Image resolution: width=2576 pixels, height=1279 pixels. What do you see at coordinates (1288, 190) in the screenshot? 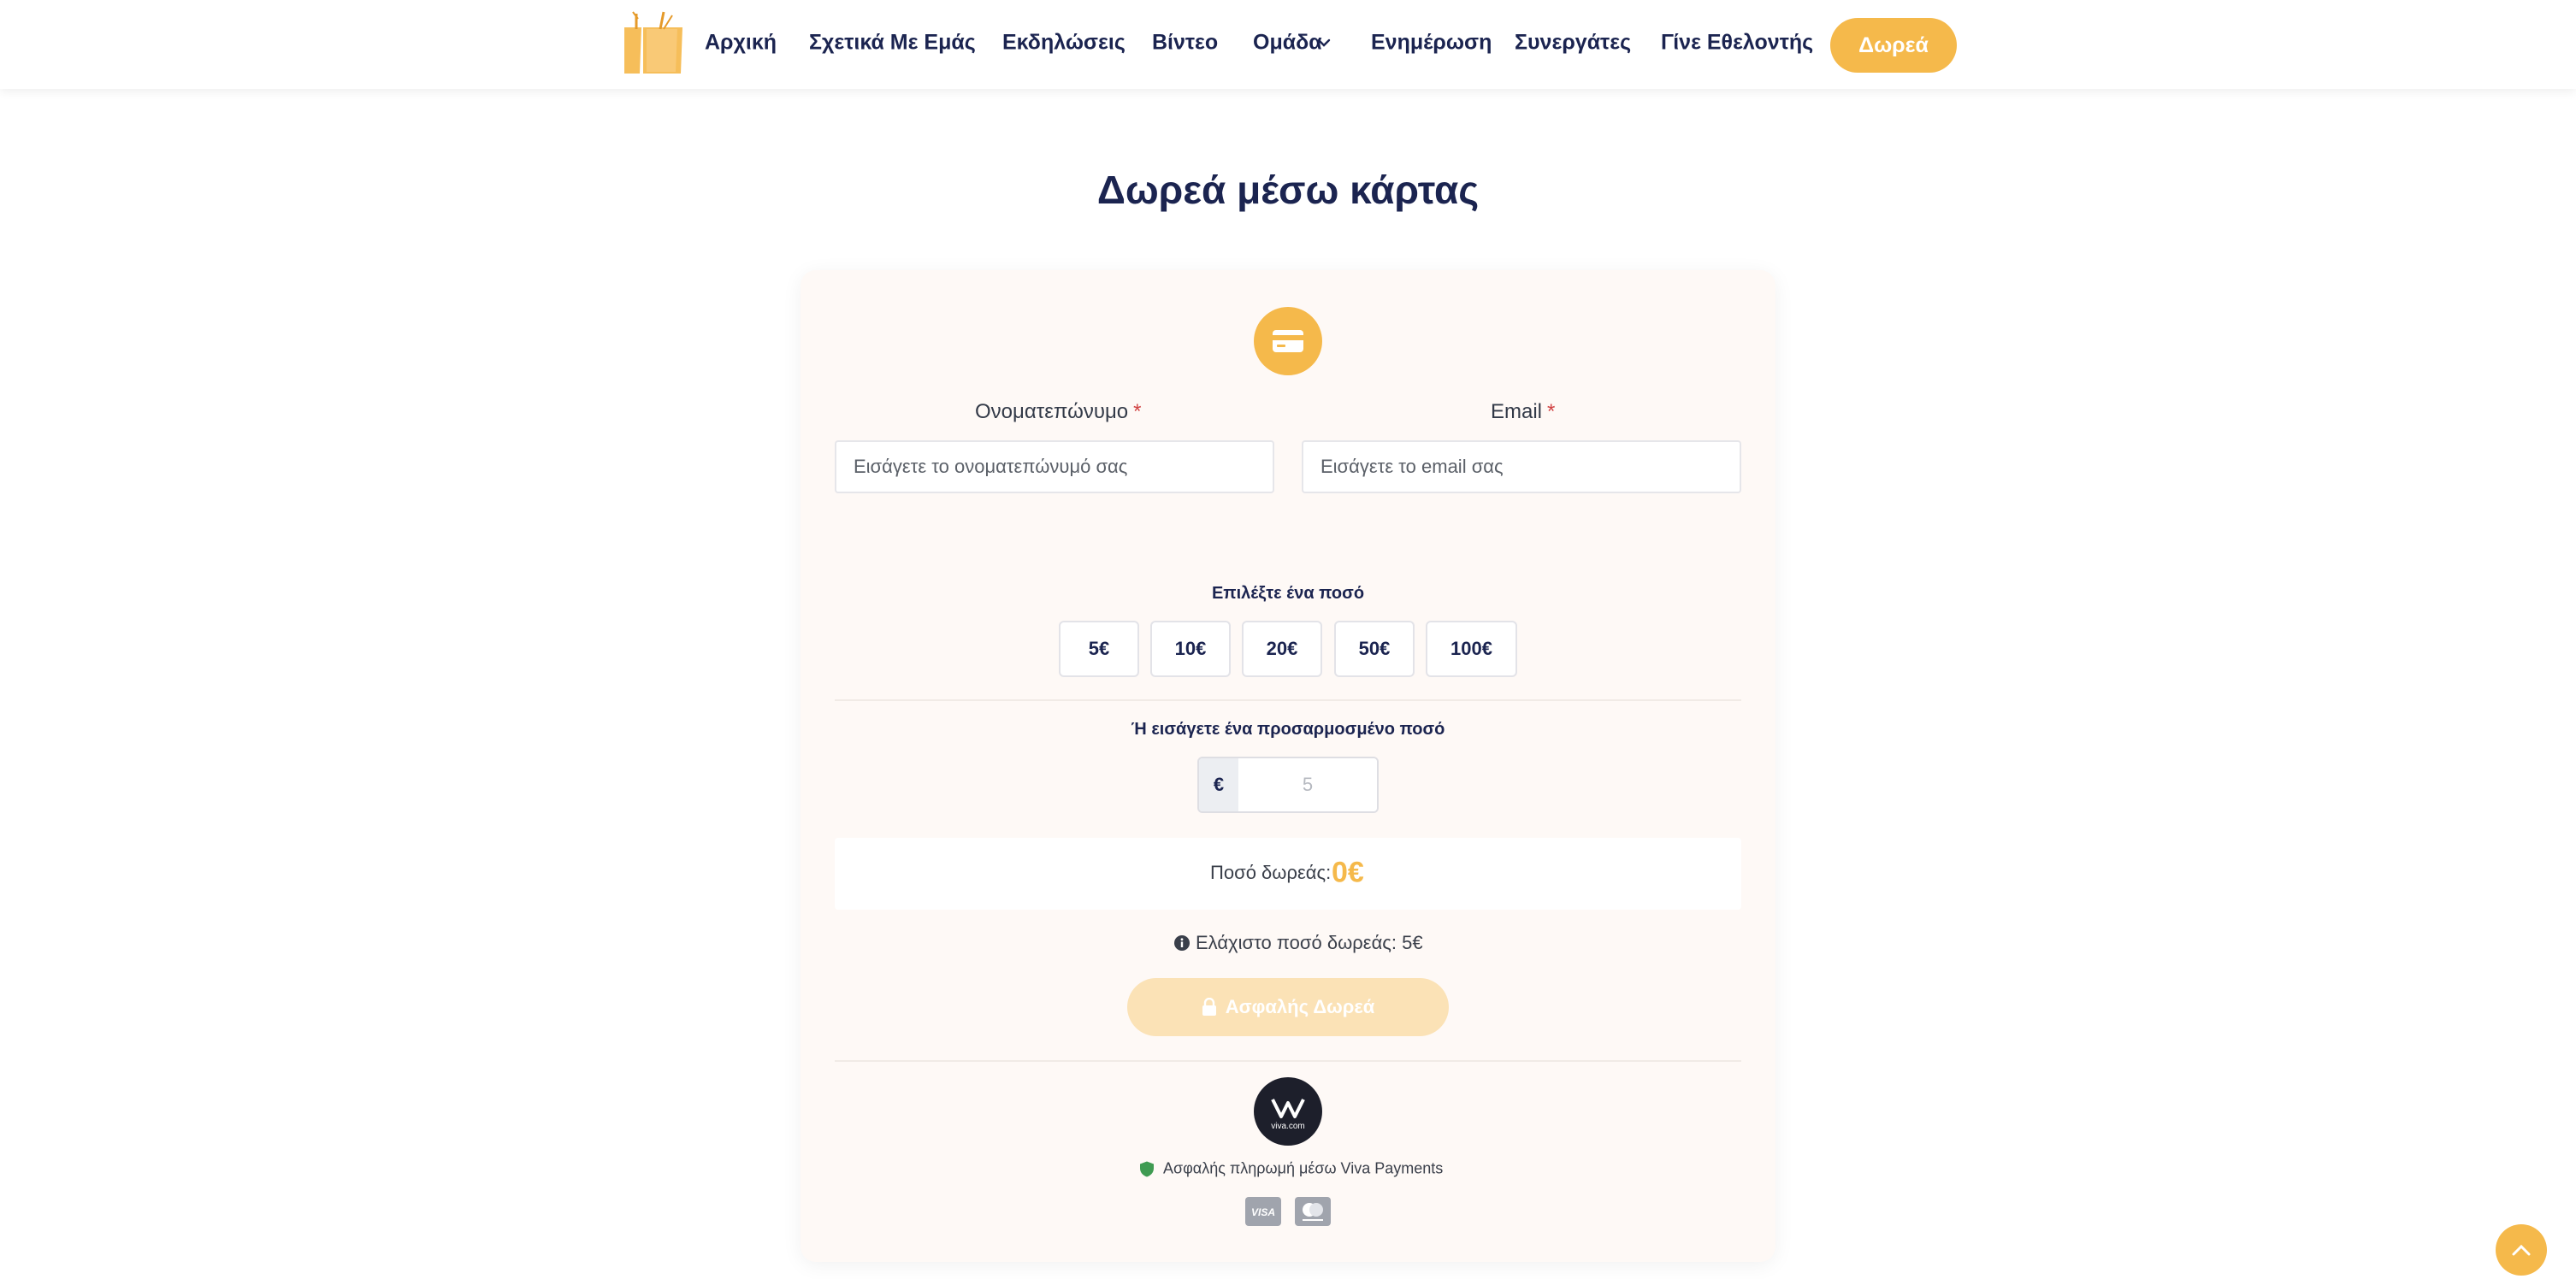
I see `page-title: Δωρεά μέσω κάρτας` at bounding box center [1288, 190].